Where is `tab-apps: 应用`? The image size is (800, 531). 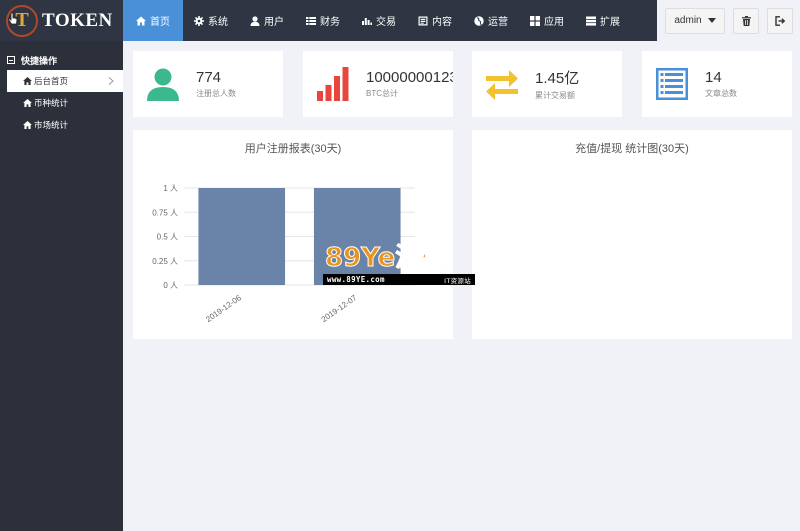 tab-apps: 应用 is located at coordinates (547, 20).